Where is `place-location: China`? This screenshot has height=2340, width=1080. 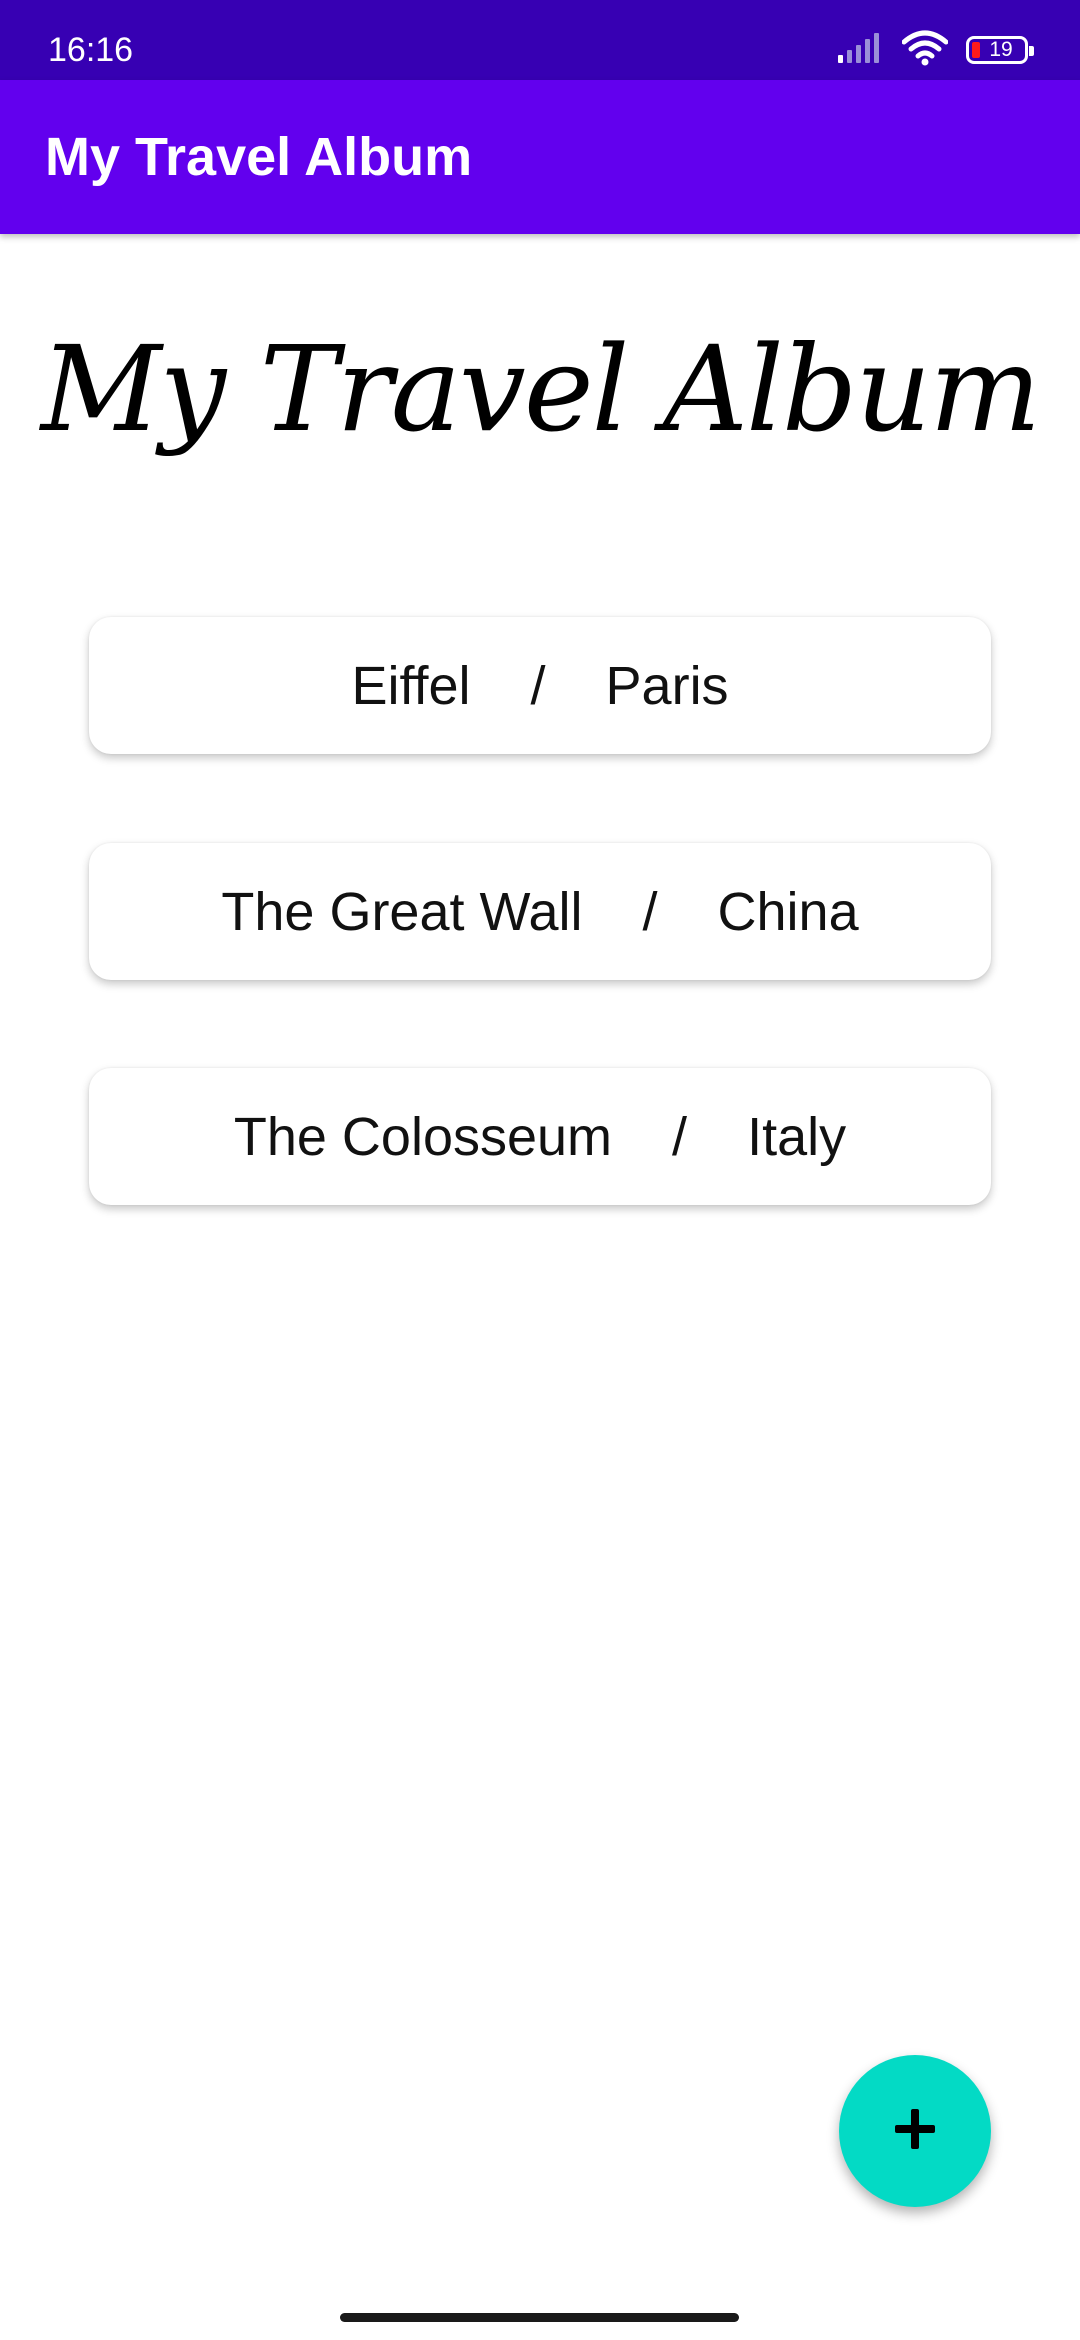
place-location: China is located at coordinates (788, 911).